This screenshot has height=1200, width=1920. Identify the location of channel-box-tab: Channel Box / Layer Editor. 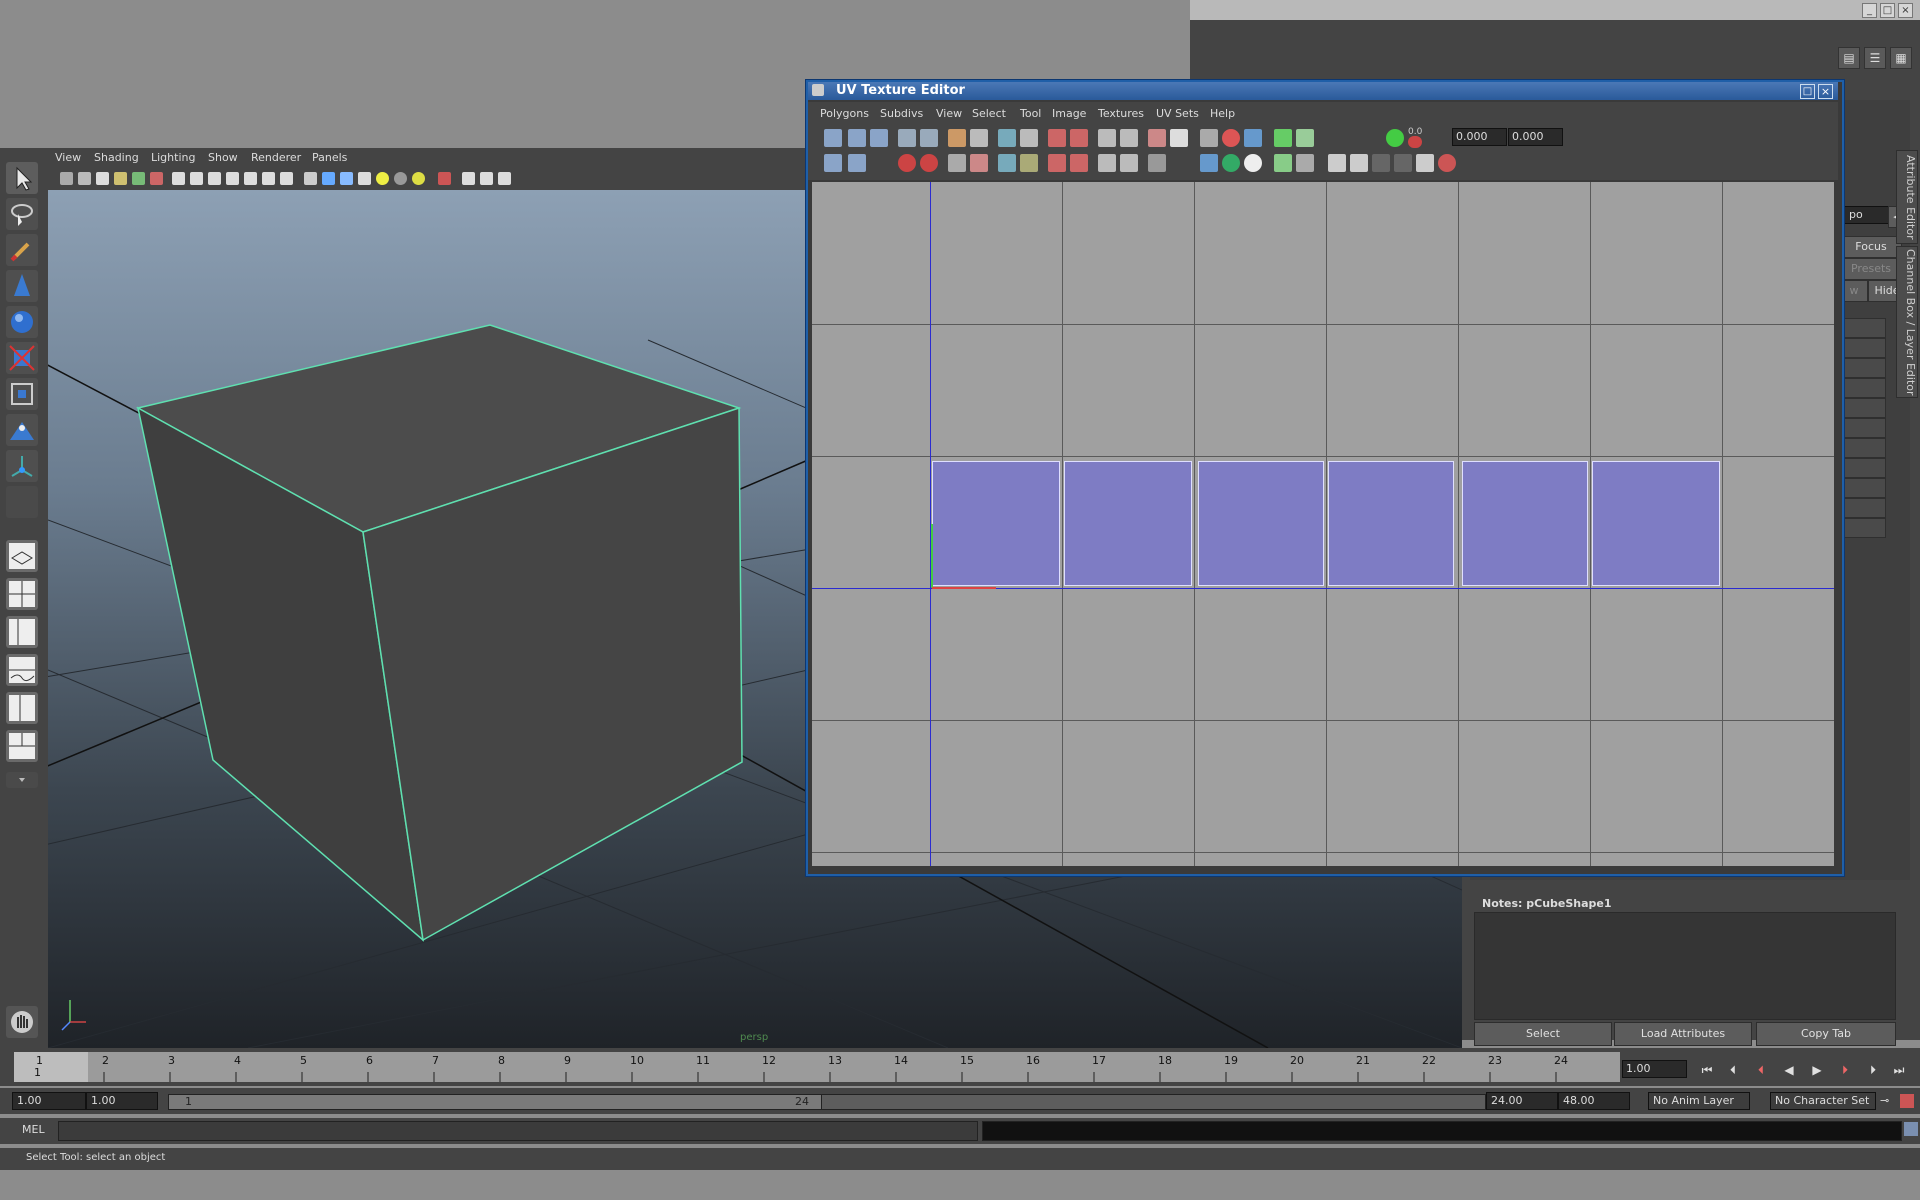
(1907, 322).